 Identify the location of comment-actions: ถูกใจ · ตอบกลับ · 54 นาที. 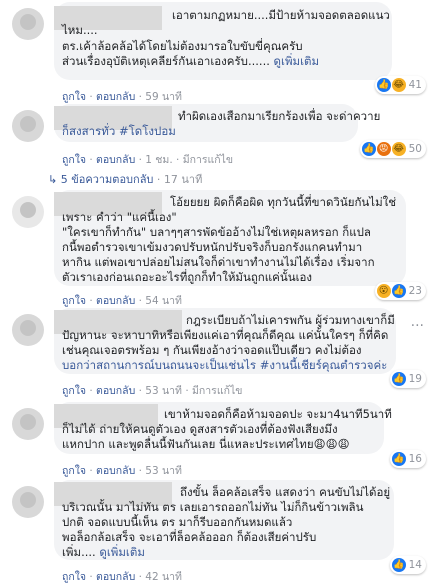
(122, 301).